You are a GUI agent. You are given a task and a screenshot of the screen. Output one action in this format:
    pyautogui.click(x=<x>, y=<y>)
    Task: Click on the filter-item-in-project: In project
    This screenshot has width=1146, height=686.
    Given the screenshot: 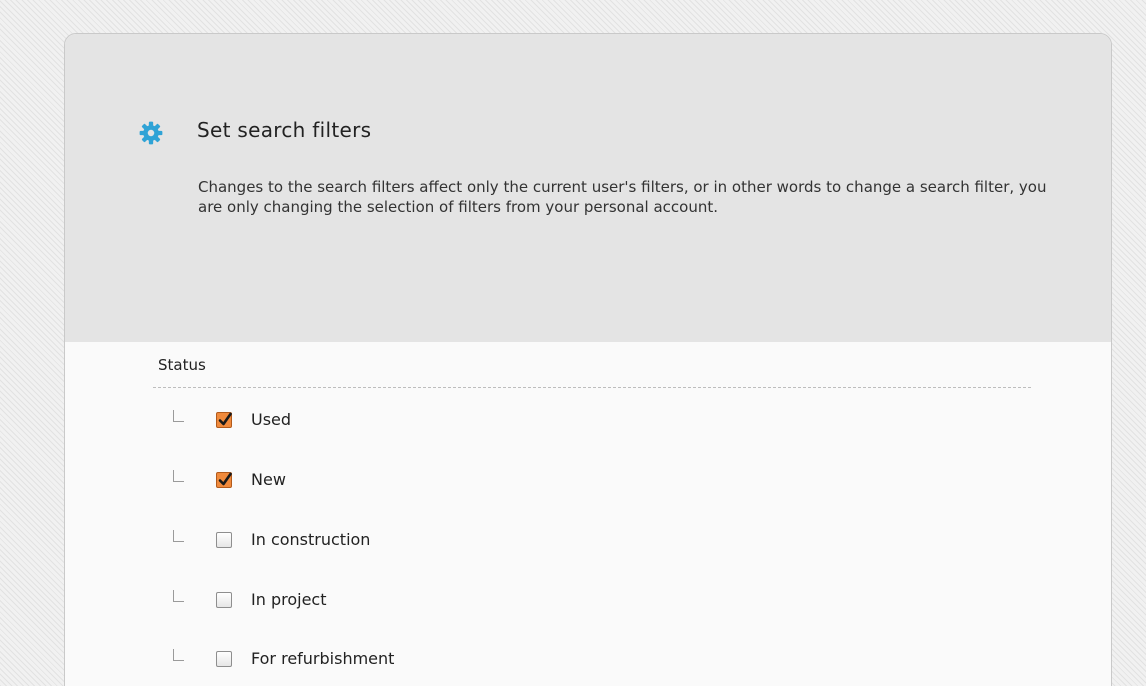 What is the action you would take?
    pyautogui.click(x=365, y=603)
    